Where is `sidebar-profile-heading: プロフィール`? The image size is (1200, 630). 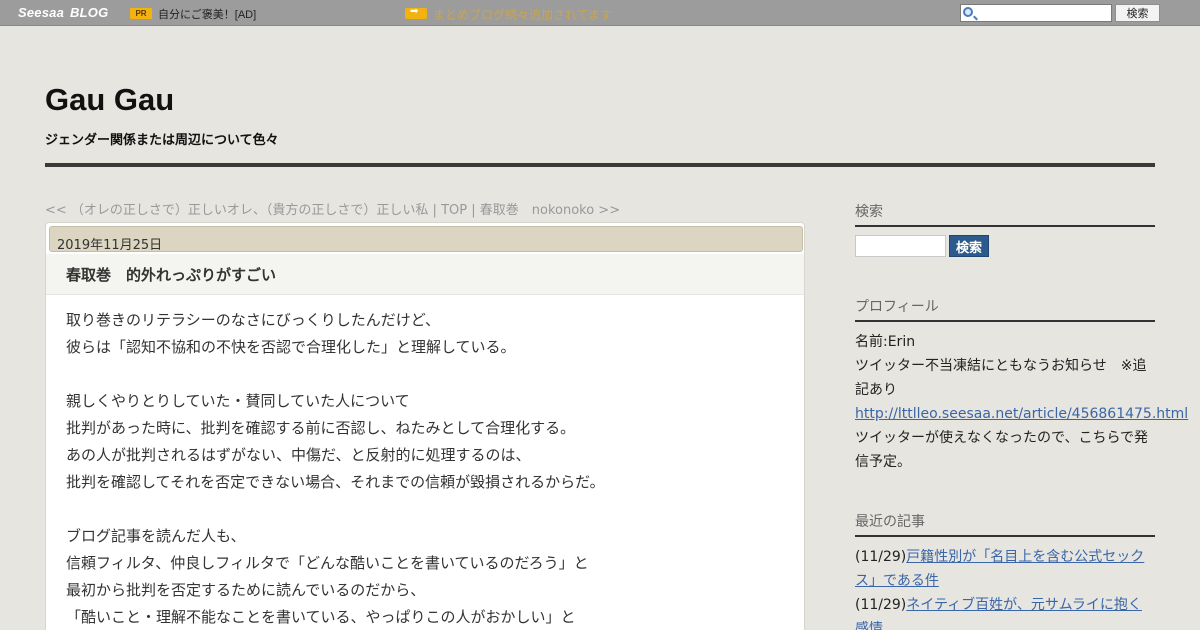 sidebar-profile-heading: プロフィール is located at coordinates (1005, 309).